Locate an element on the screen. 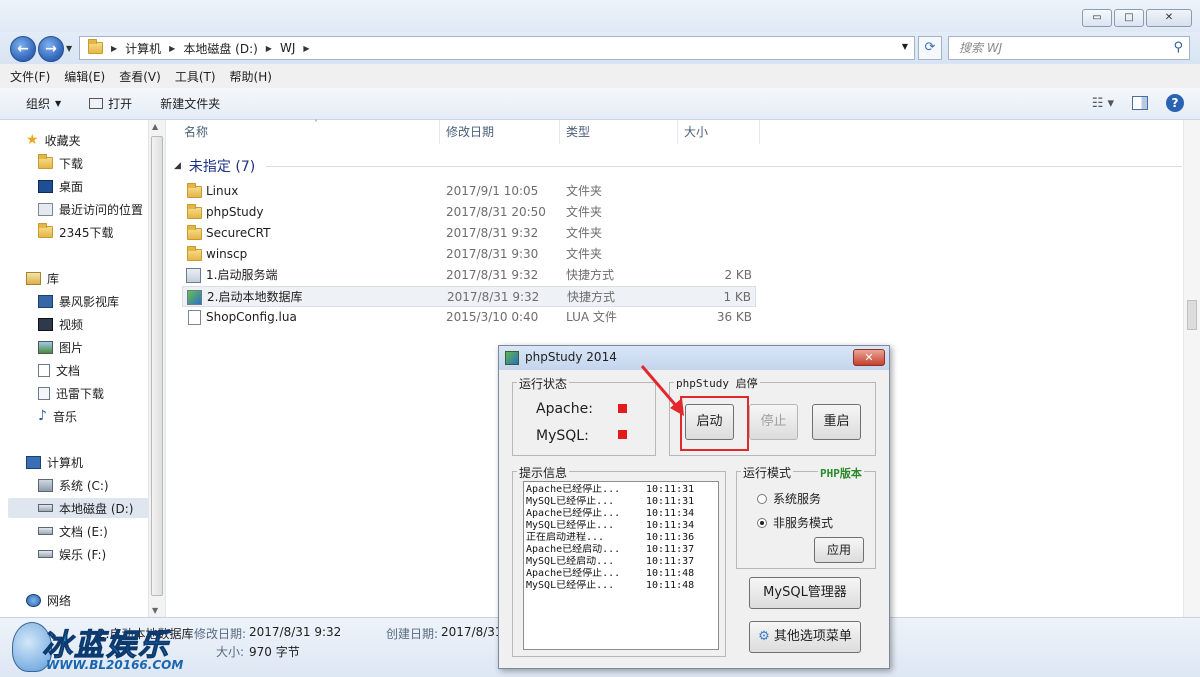 The height and width of the screenshot is (677, 1200). file-row: 1.启动服务端 2017/8/31 9:32 快捷方式 2 KB is located at coordinates (469, 275).